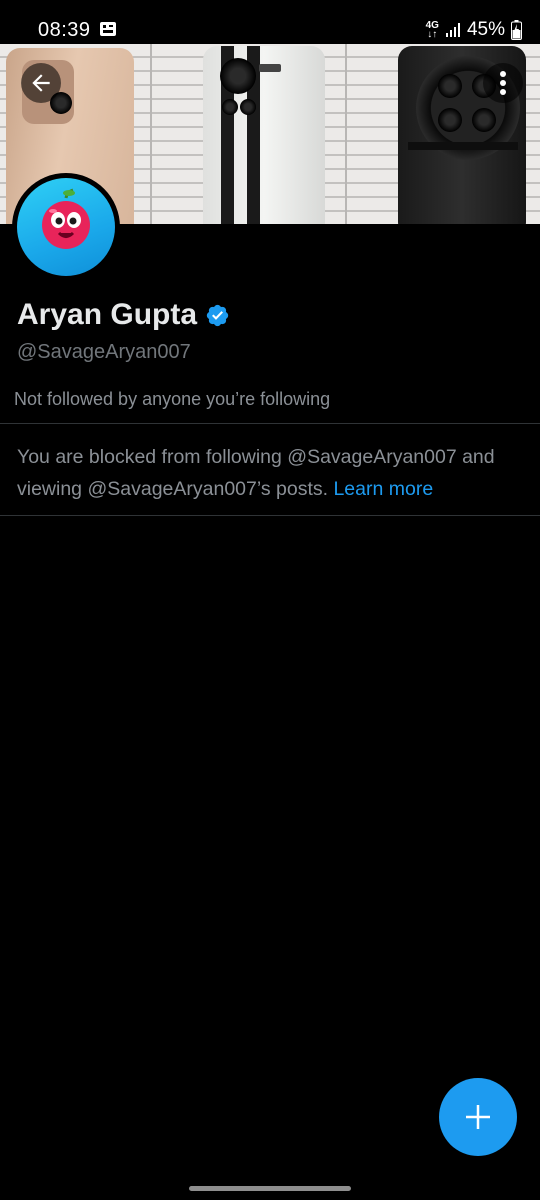  Describe the element at coordinates (104, 352) in the screenshot. I see `profile-handle: @SavageAryan007` at that location.